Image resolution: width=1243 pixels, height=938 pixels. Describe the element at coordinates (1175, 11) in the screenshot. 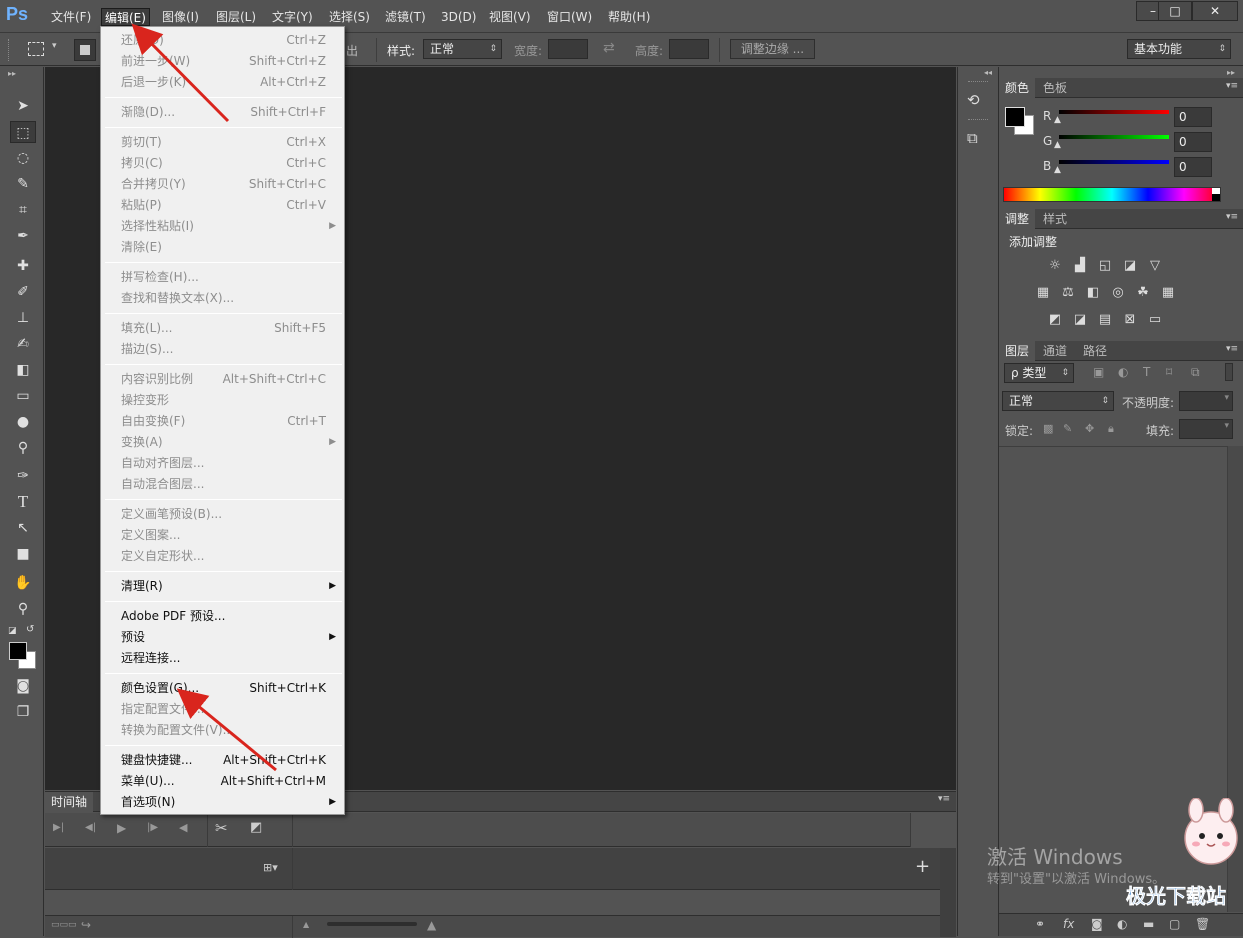

I see `maximize-button: □` at that location.